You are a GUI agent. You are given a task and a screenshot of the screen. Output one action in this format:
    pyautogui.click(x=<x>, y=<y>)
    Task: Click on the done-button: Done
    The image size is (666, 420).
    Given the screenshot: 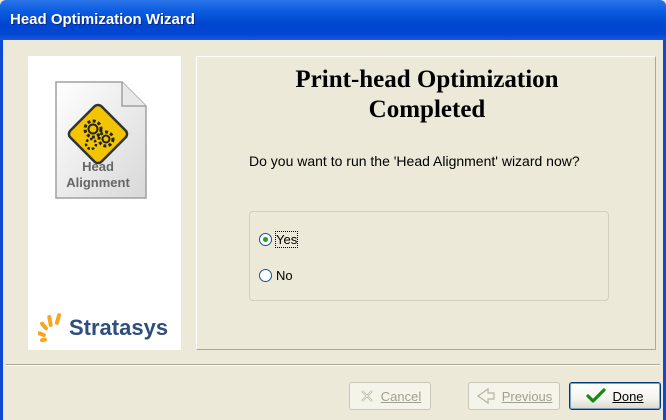 What is the action you would take?
    pyautogui.click(x=615, y=396)
    